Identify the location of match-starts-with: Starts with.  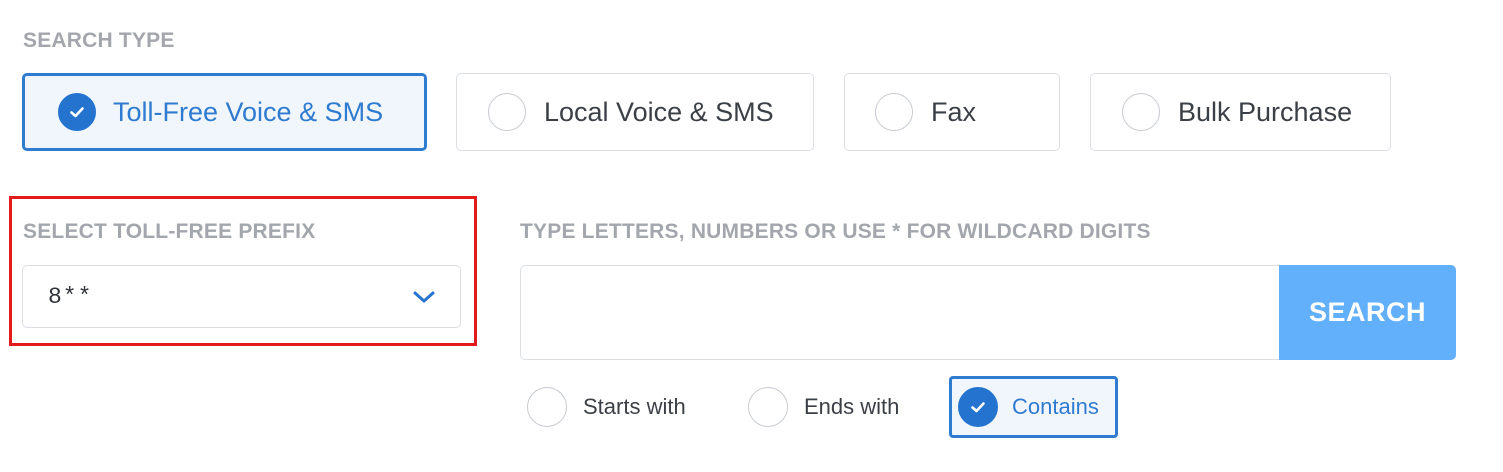
(606, 407).